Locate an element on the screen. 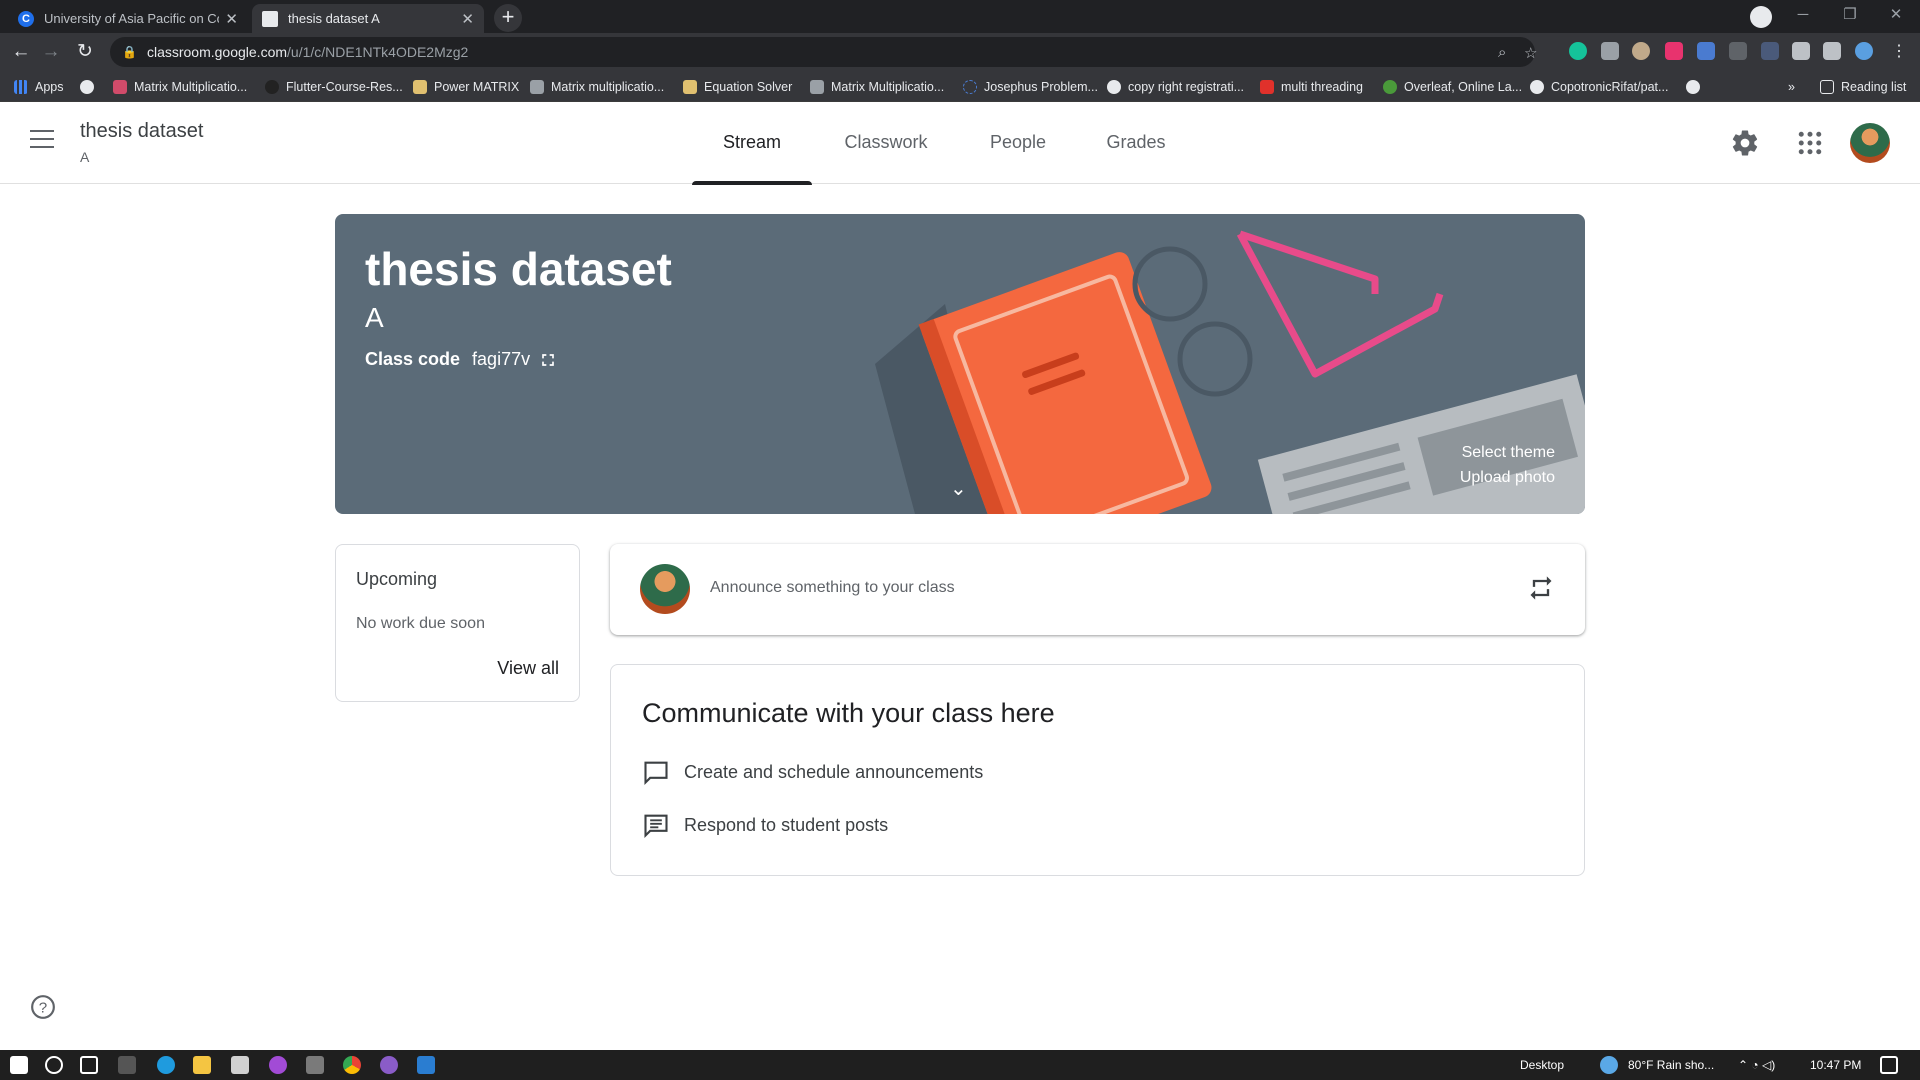  communicate-item-label: Respond to student posts is located at coordinates (786, 824).